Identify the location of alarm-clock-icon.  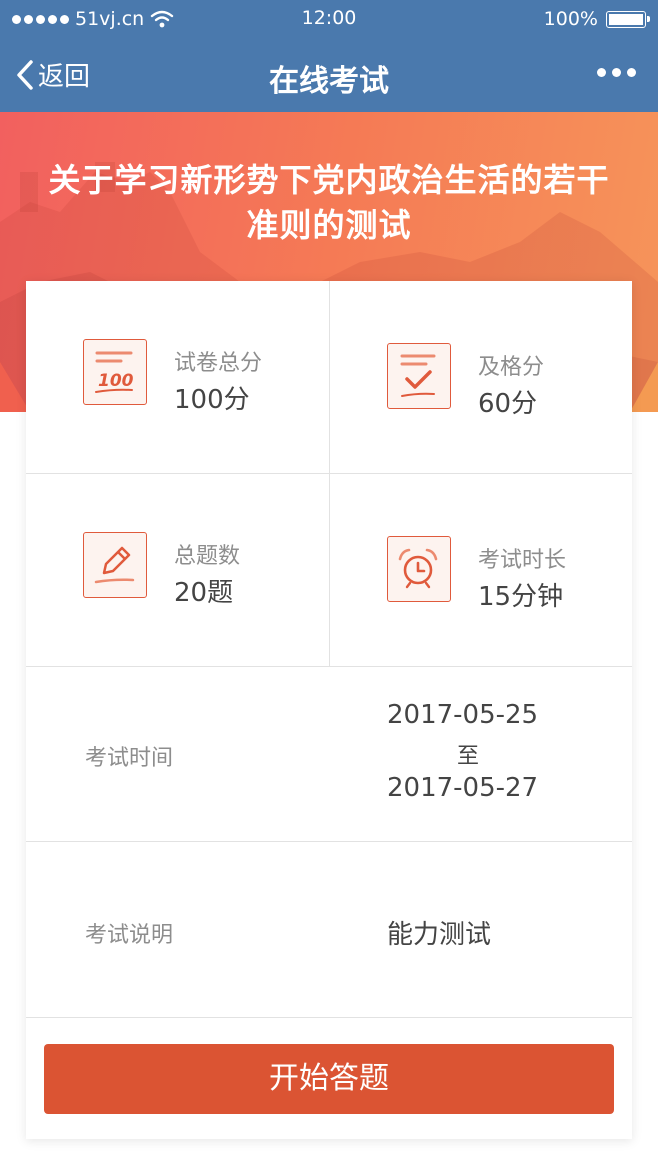
(419, 569).